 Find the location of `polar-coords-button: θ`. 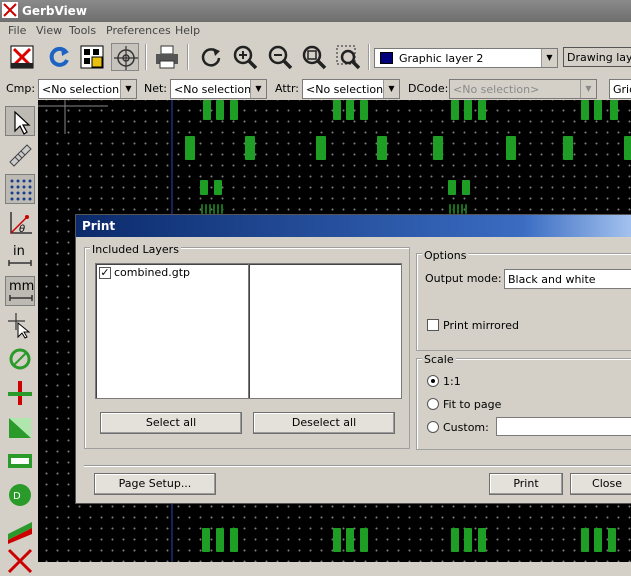

polar-coords-button: θ is located at coordinates (20, 223).